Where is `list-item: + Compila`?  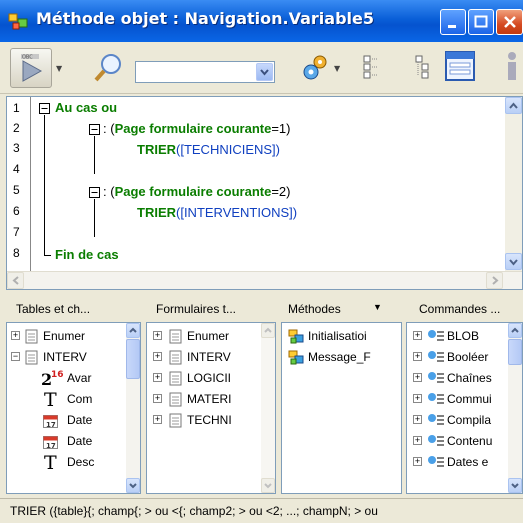 list-item: + Compila is located at coordinates (464, 421).